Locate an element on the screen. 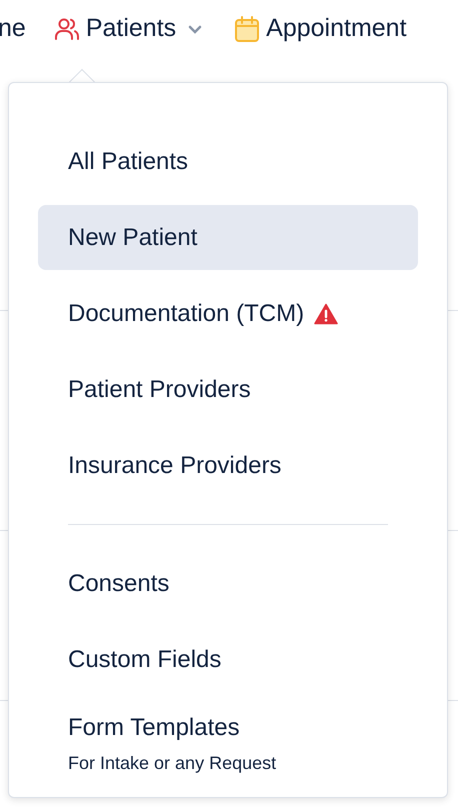  menu-item: New Patient is located at coordinates (228, 237).